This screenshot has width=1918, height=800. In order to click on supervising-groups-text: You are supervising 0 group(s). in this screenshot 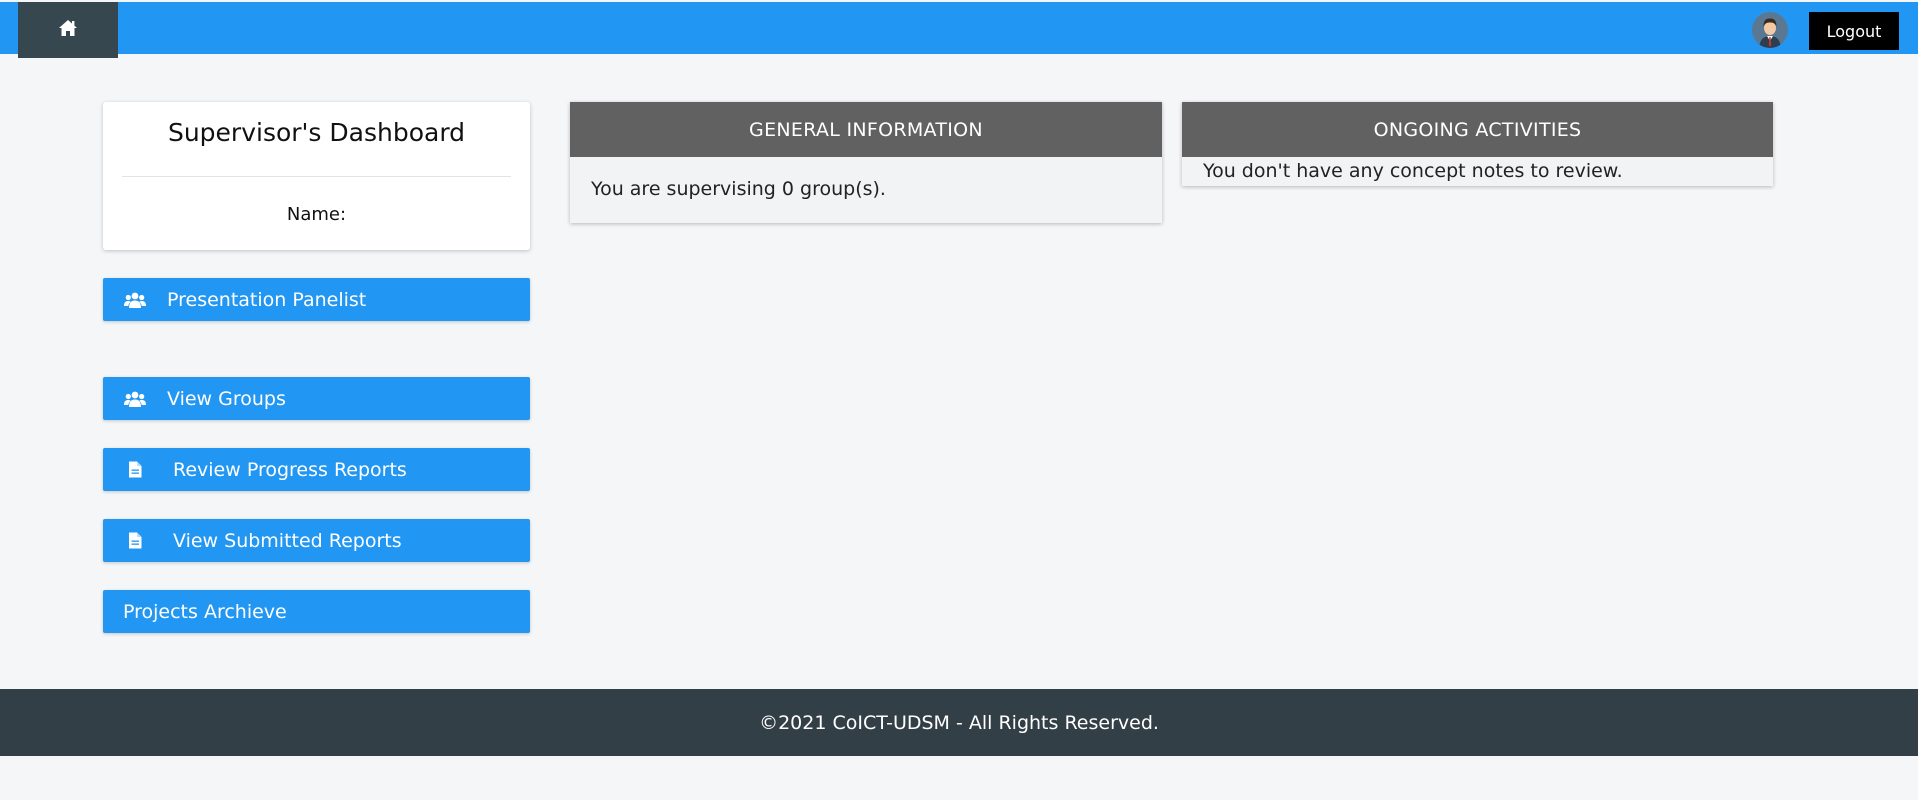, I will do `click(738, 189)`.